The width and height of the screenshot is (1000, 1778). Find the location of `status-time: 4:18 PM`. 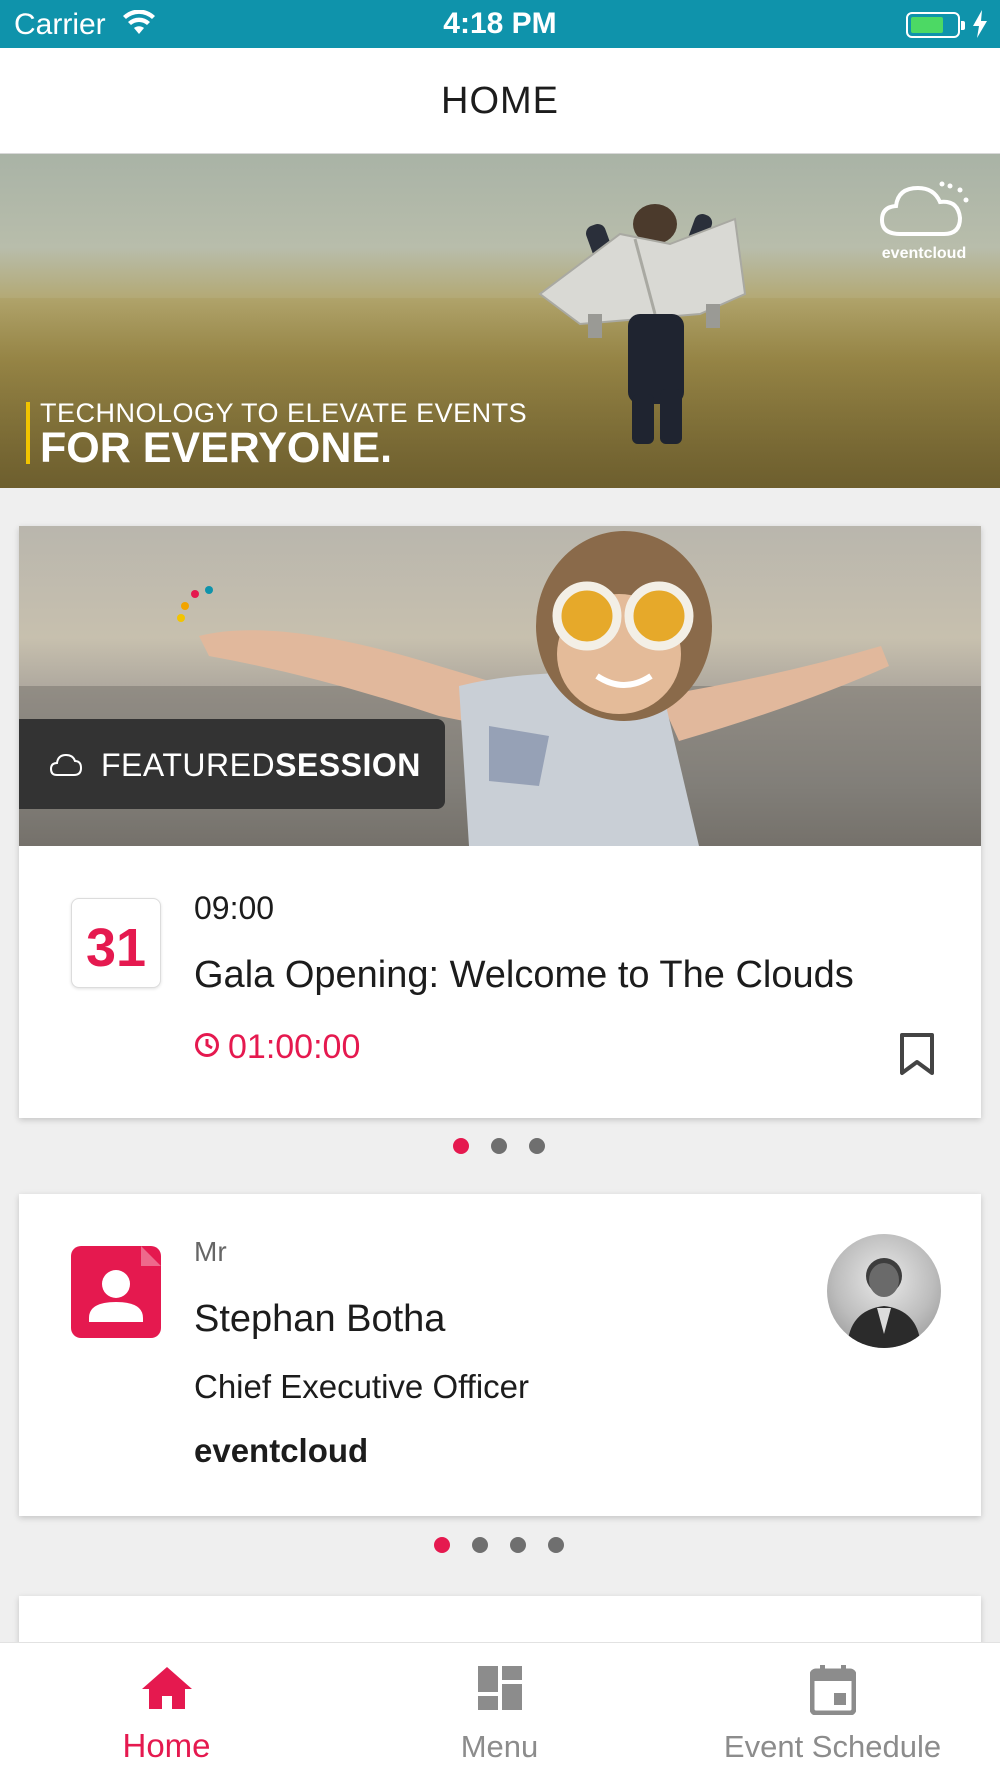

status-time: 4:18 PM is located at coordinates (500, 23).